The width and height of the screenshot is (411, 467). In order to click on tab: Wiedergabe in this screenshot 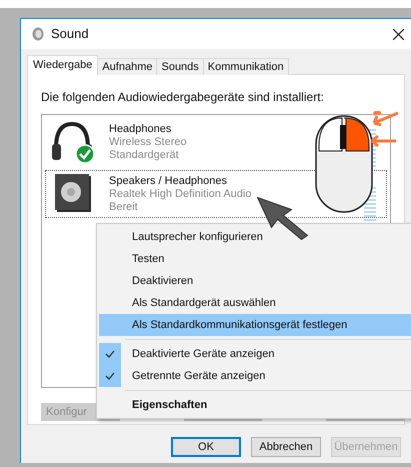, I will do `click(62, 65)`.